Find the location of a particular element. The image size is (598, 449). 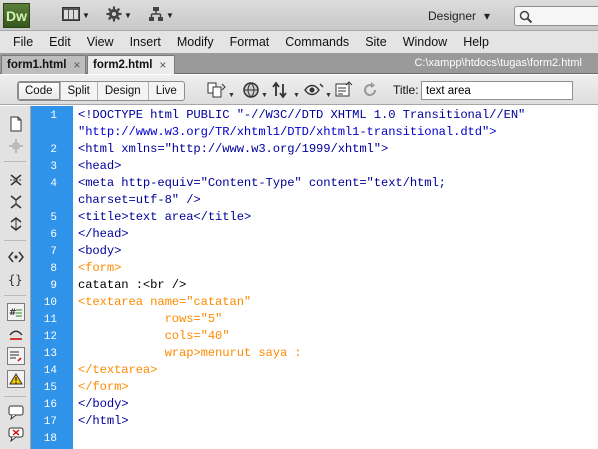

refresh-button is located at coordinates (370, 91).